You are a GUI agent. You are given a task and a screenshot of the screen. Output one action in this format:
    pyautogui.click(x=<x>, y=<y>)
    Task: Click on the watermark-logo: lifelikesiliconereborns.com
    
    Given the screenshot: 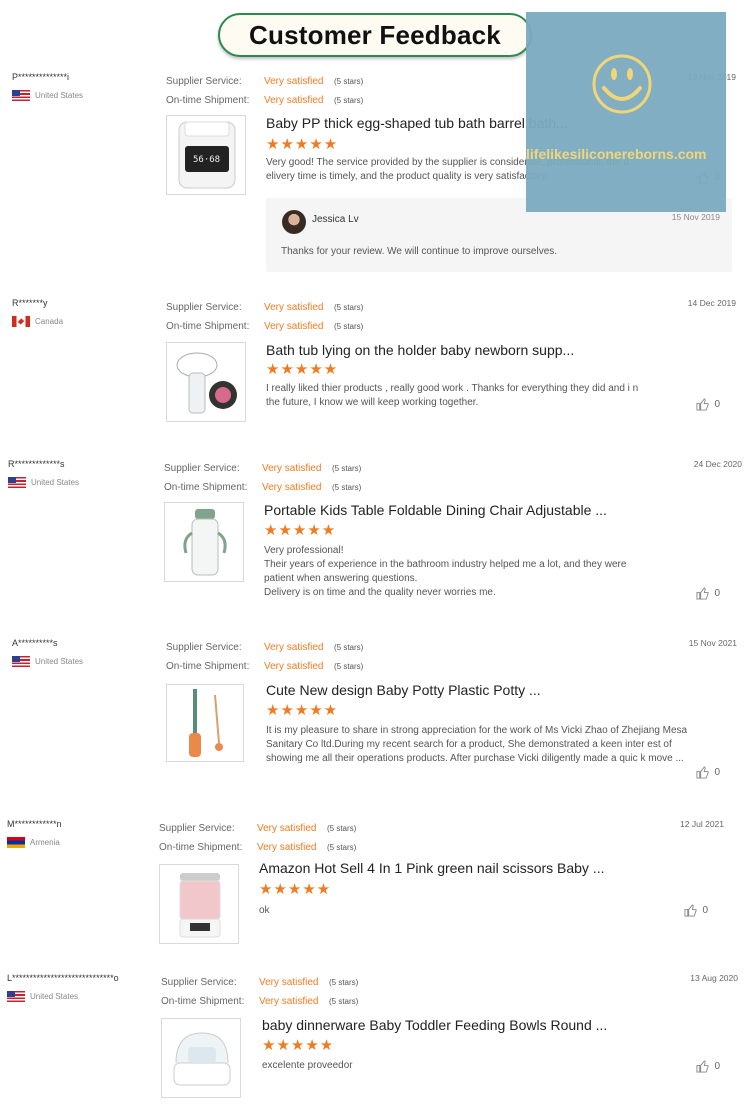 What is the action you would take?
    pyautogui.click(x=626, y=112)
    